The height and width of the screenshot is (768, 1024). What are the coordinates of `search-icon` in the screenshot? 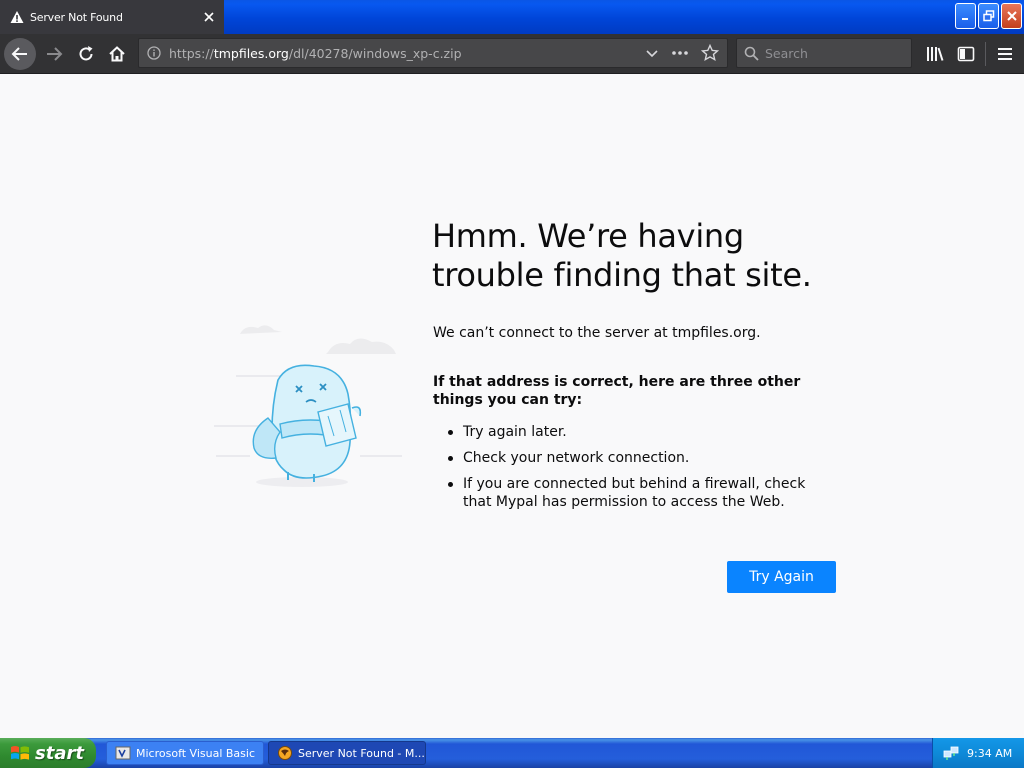 It's located at (751, 53).